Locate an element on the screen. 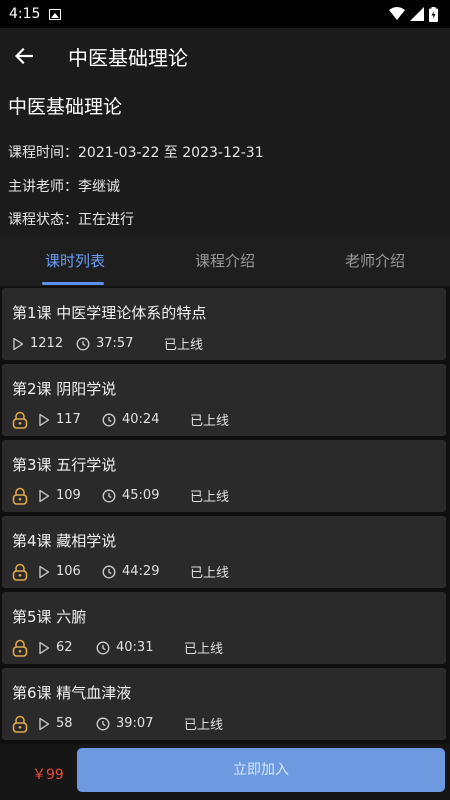 This screenshot has height=800, width=450. lesson-meta: 109 45:09 已上线 is located at coordinates (120, 495).